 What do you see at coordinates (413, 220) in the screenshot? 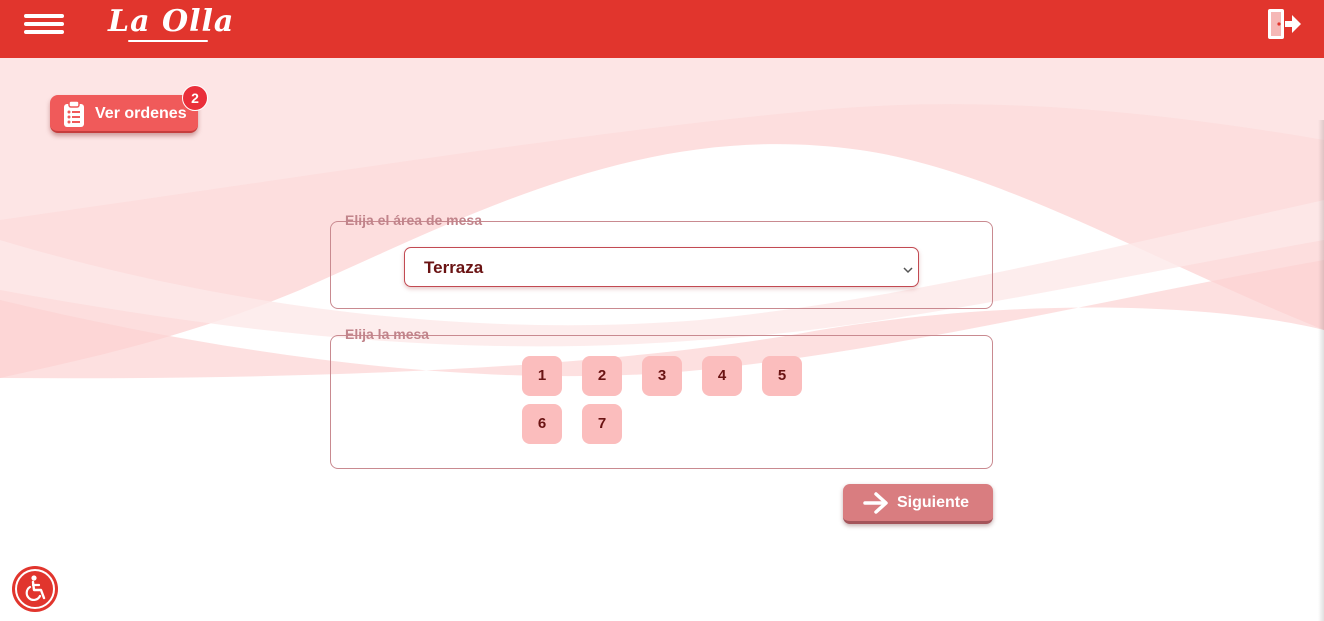
I see `area-legend: Elija el área de mesa` at bounding box center [413, 220].